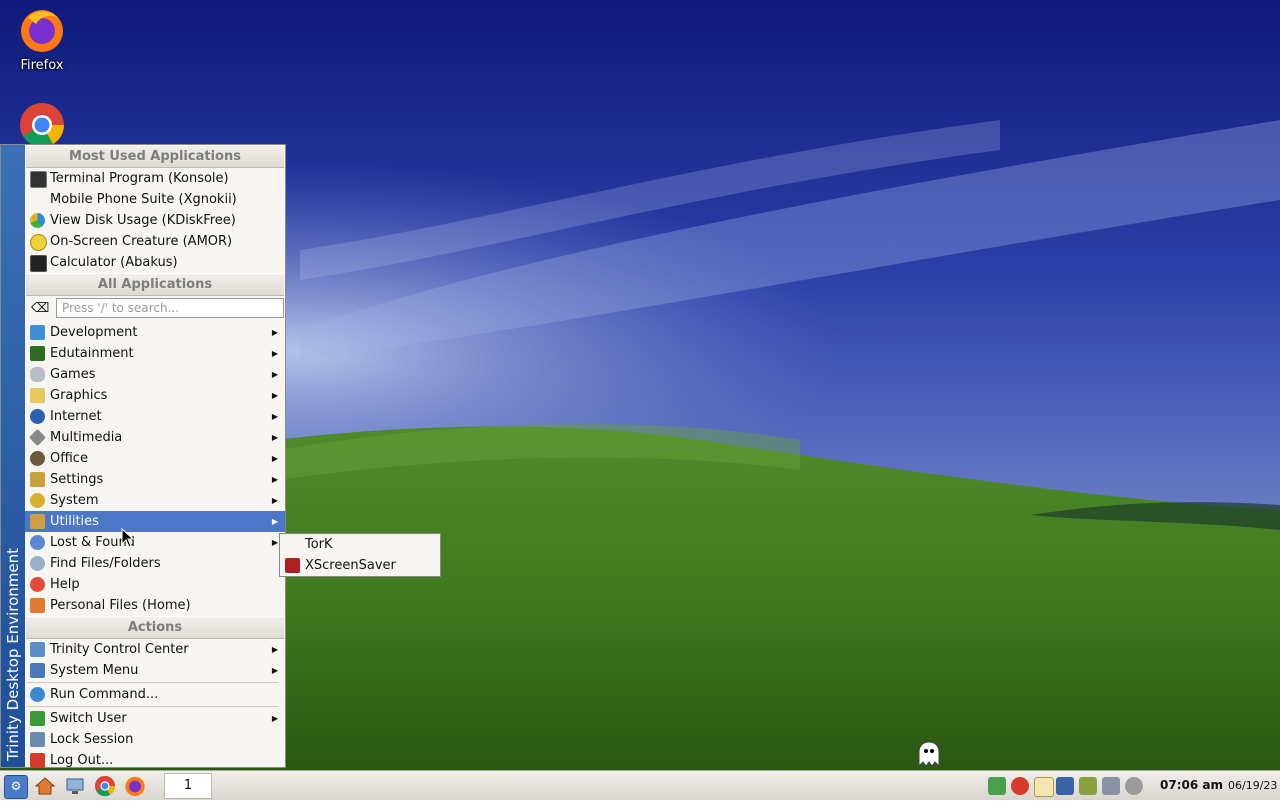  What do you see at coordinates (37, 458) in the screenshot?
I see `office-icon` at bounding box center [37, 458].